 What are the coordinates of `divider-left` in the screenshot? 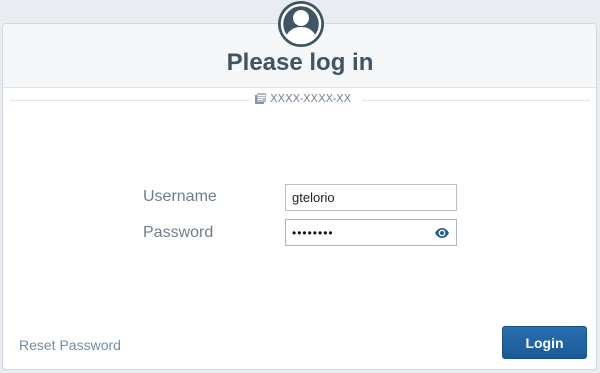 It's located at (130, 100).